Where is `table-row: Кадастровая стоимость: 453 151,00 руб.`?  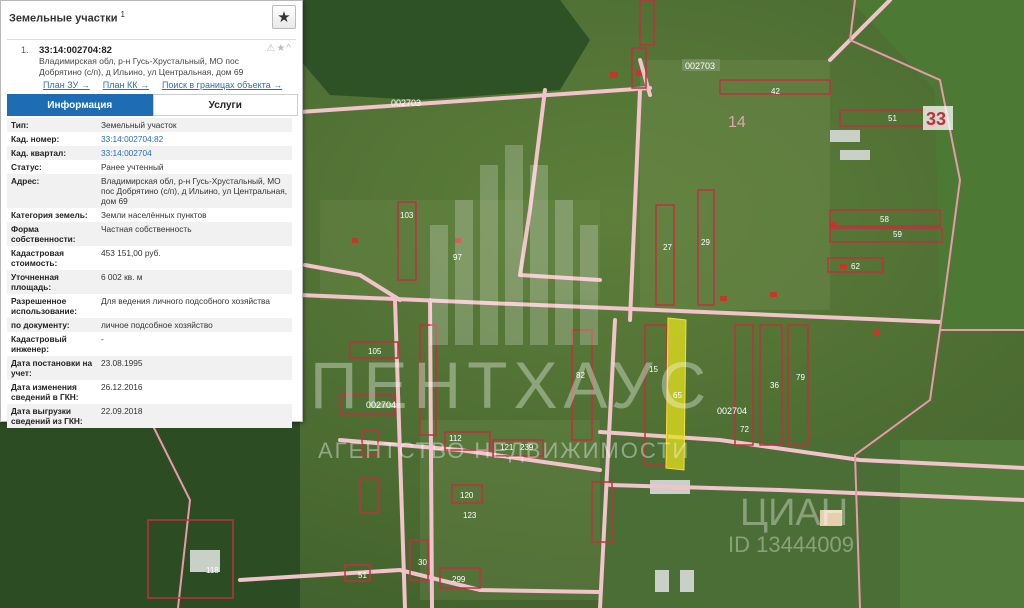
table-row: Кадастровая стоимость: 453 151,00 руб. is located at coordinates (149, 258).